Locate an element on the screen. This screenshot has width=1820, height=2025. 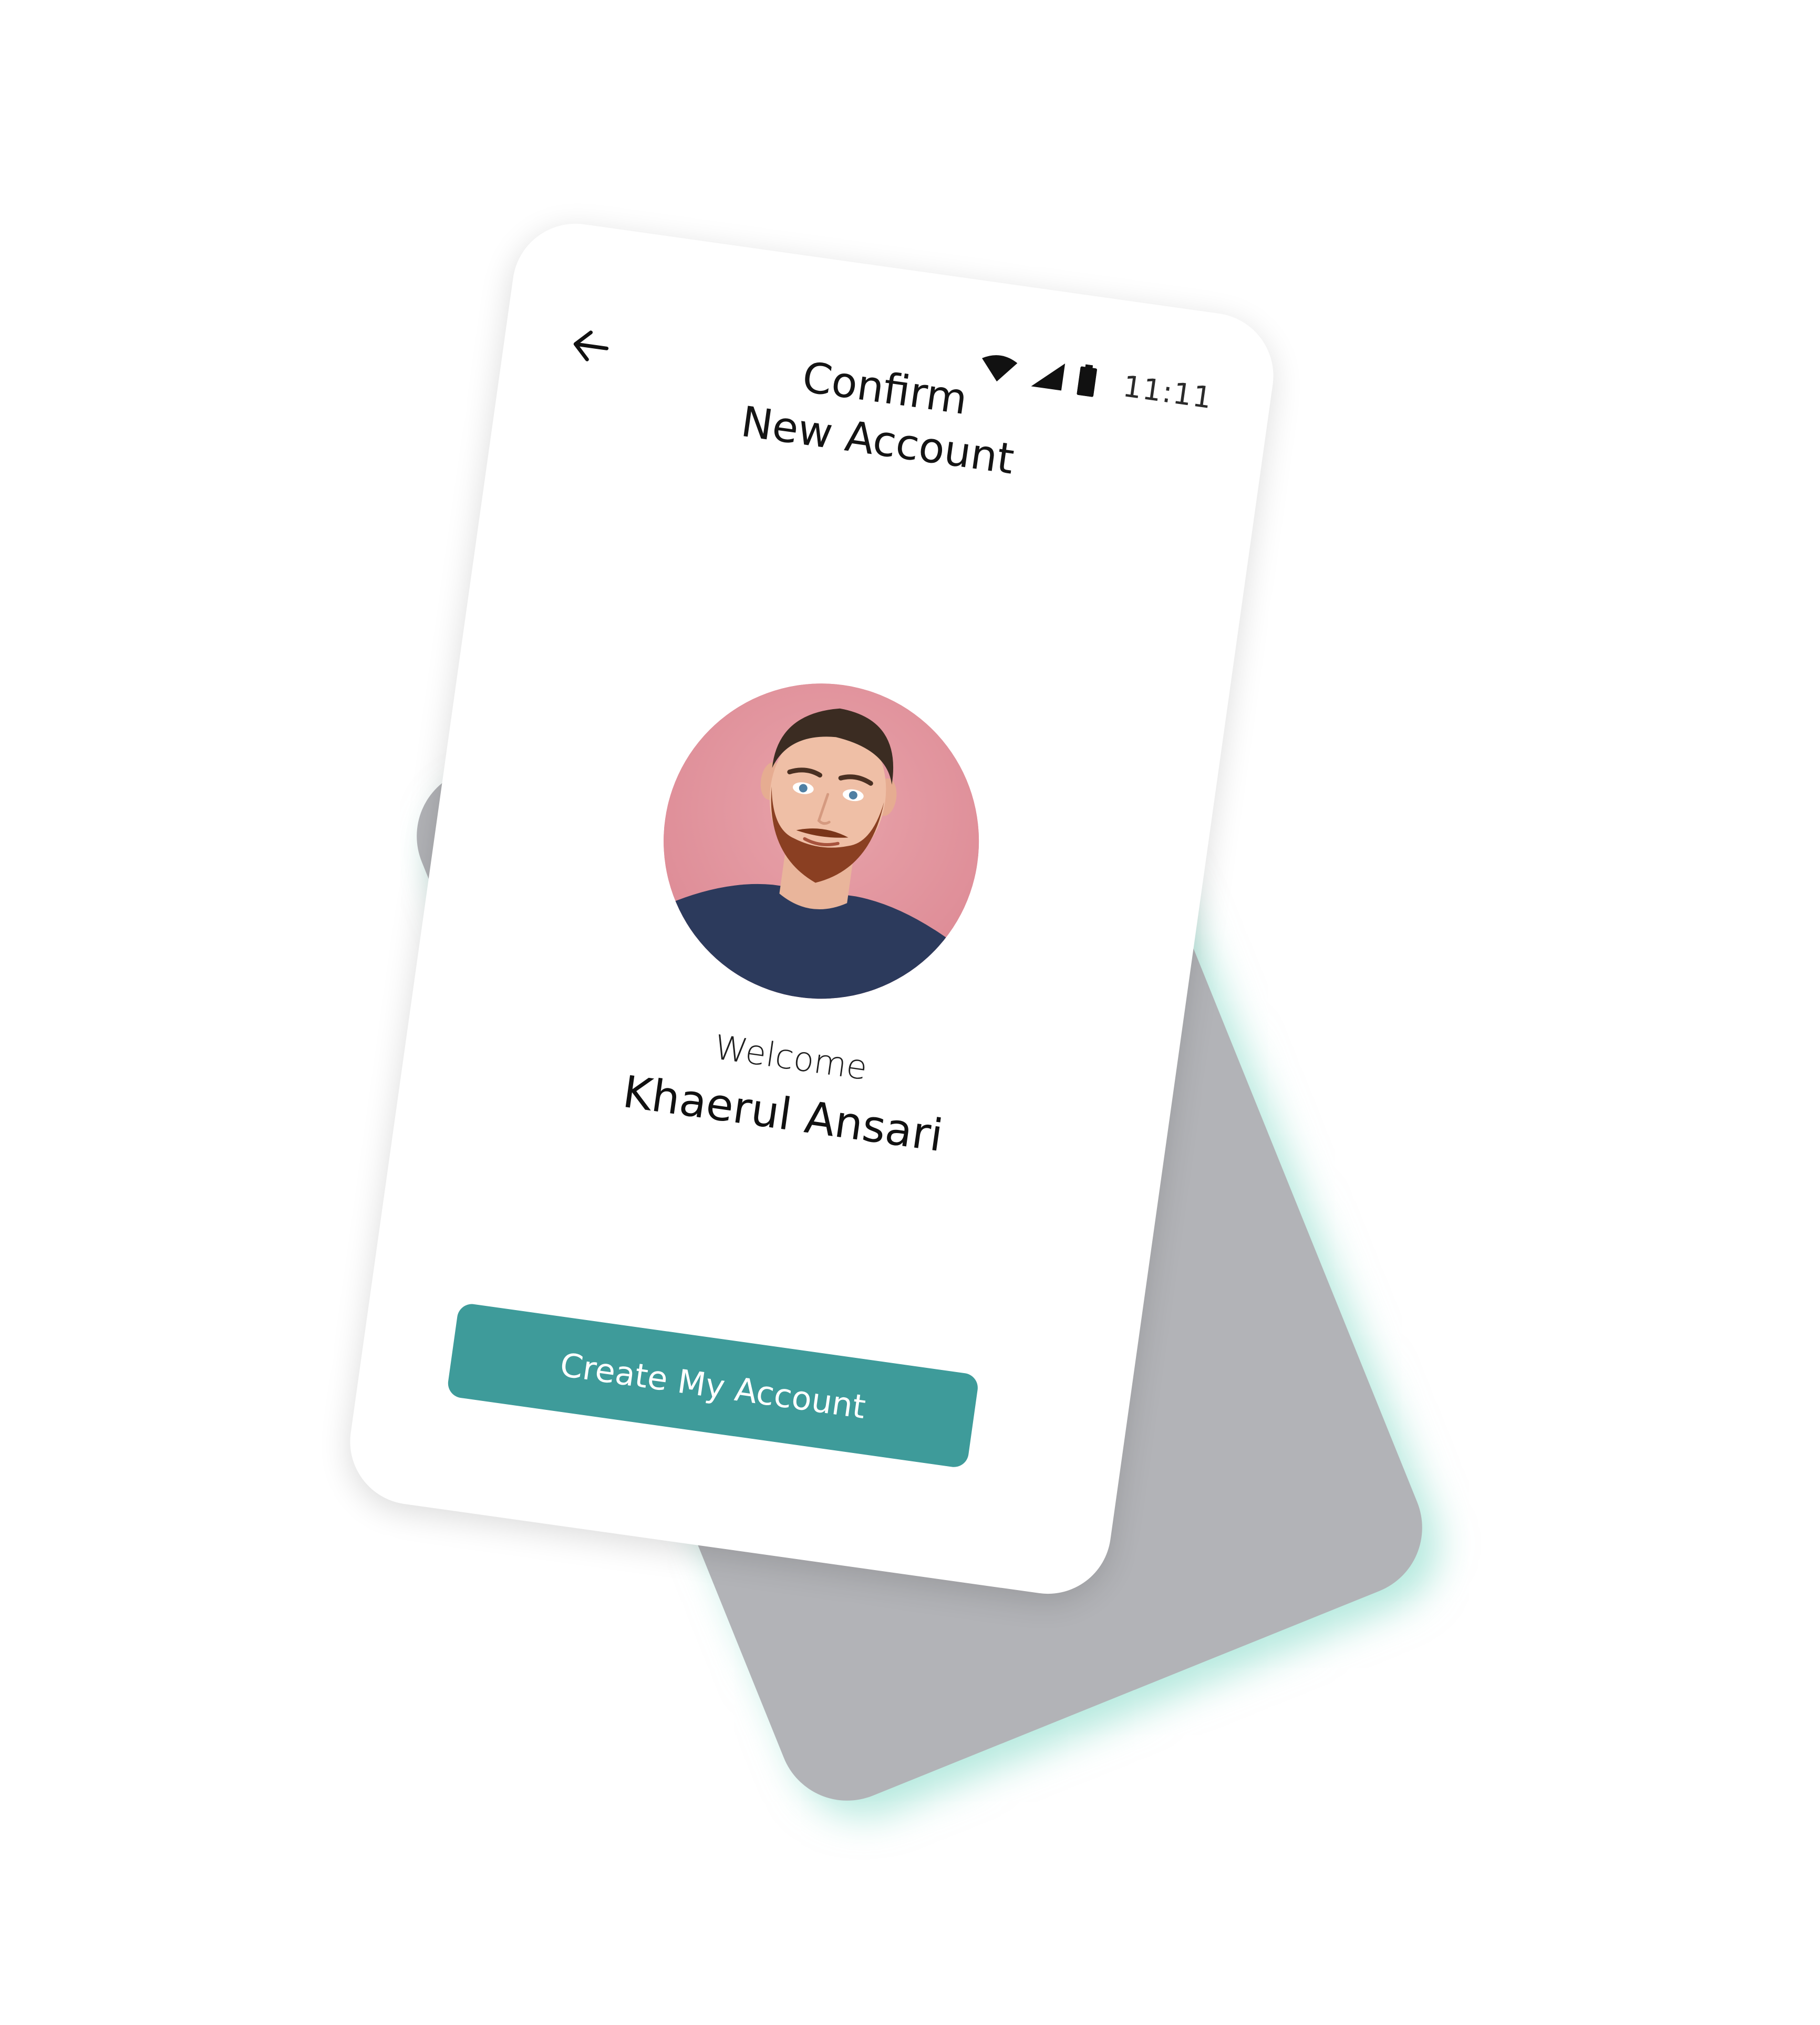
create-account-label: Create My Account is located at coordinates (712, 1386).